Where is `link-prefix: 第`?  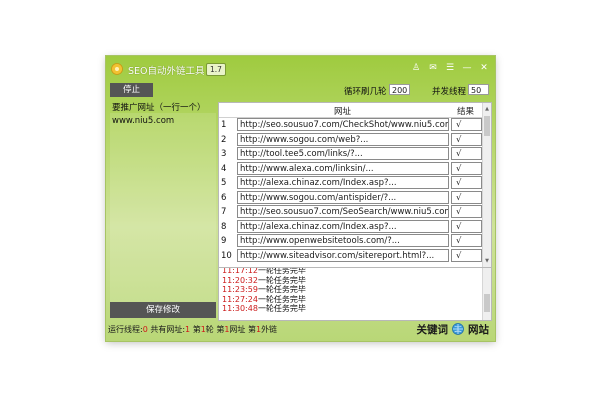 link-prefix: 第 is located at coordinates (251, 329).